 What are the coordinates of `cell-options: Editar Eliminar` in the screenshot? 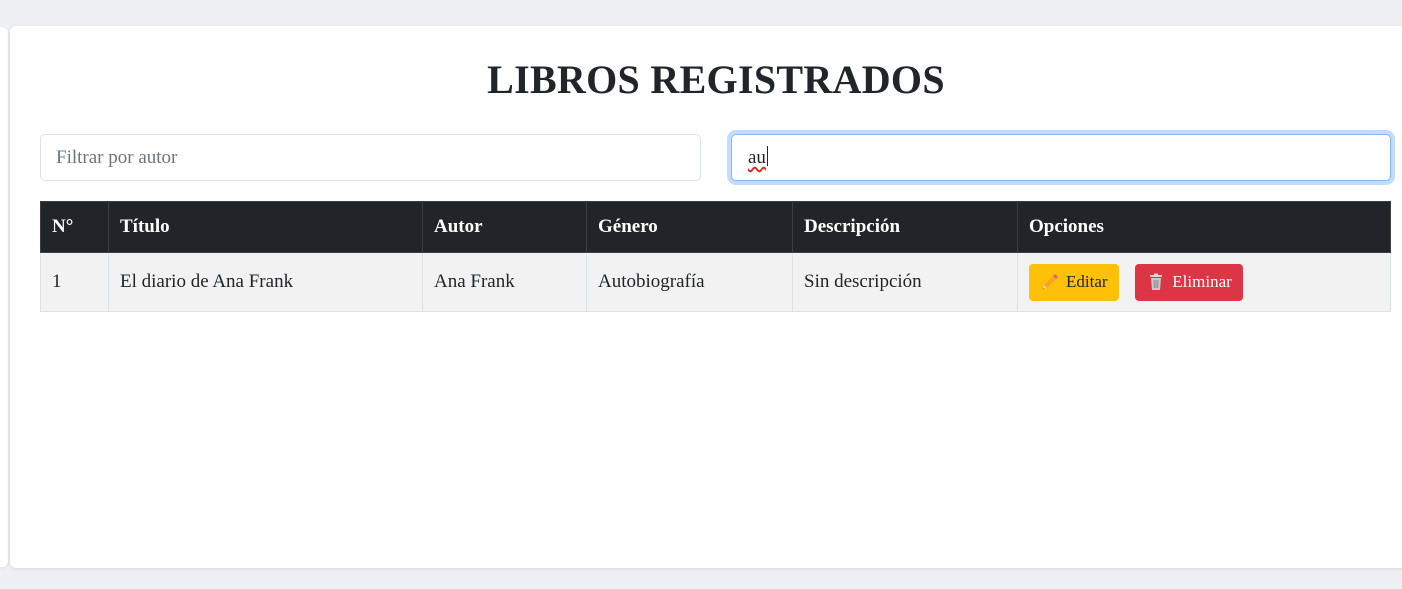 It's located at (1204, 282).